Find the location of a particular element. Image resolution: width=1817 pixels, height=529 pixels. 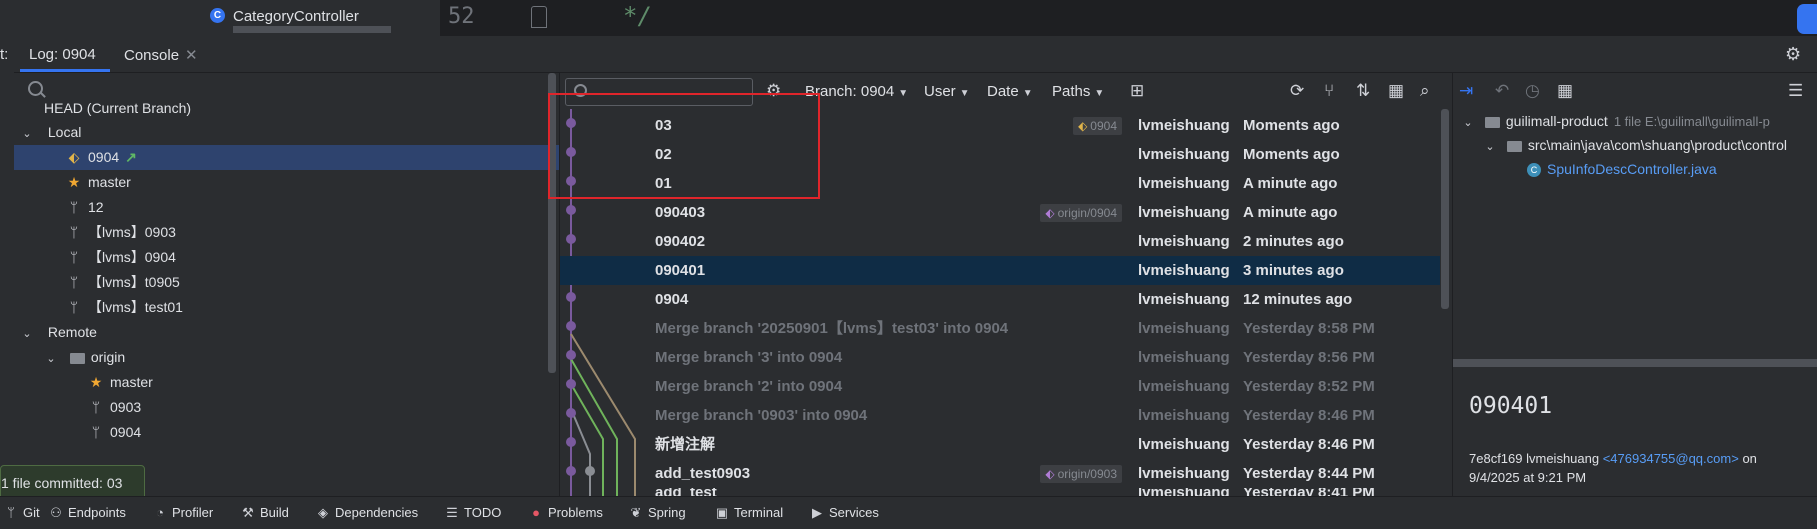

commit-info-on: on is located at coordinates (1749, 458).